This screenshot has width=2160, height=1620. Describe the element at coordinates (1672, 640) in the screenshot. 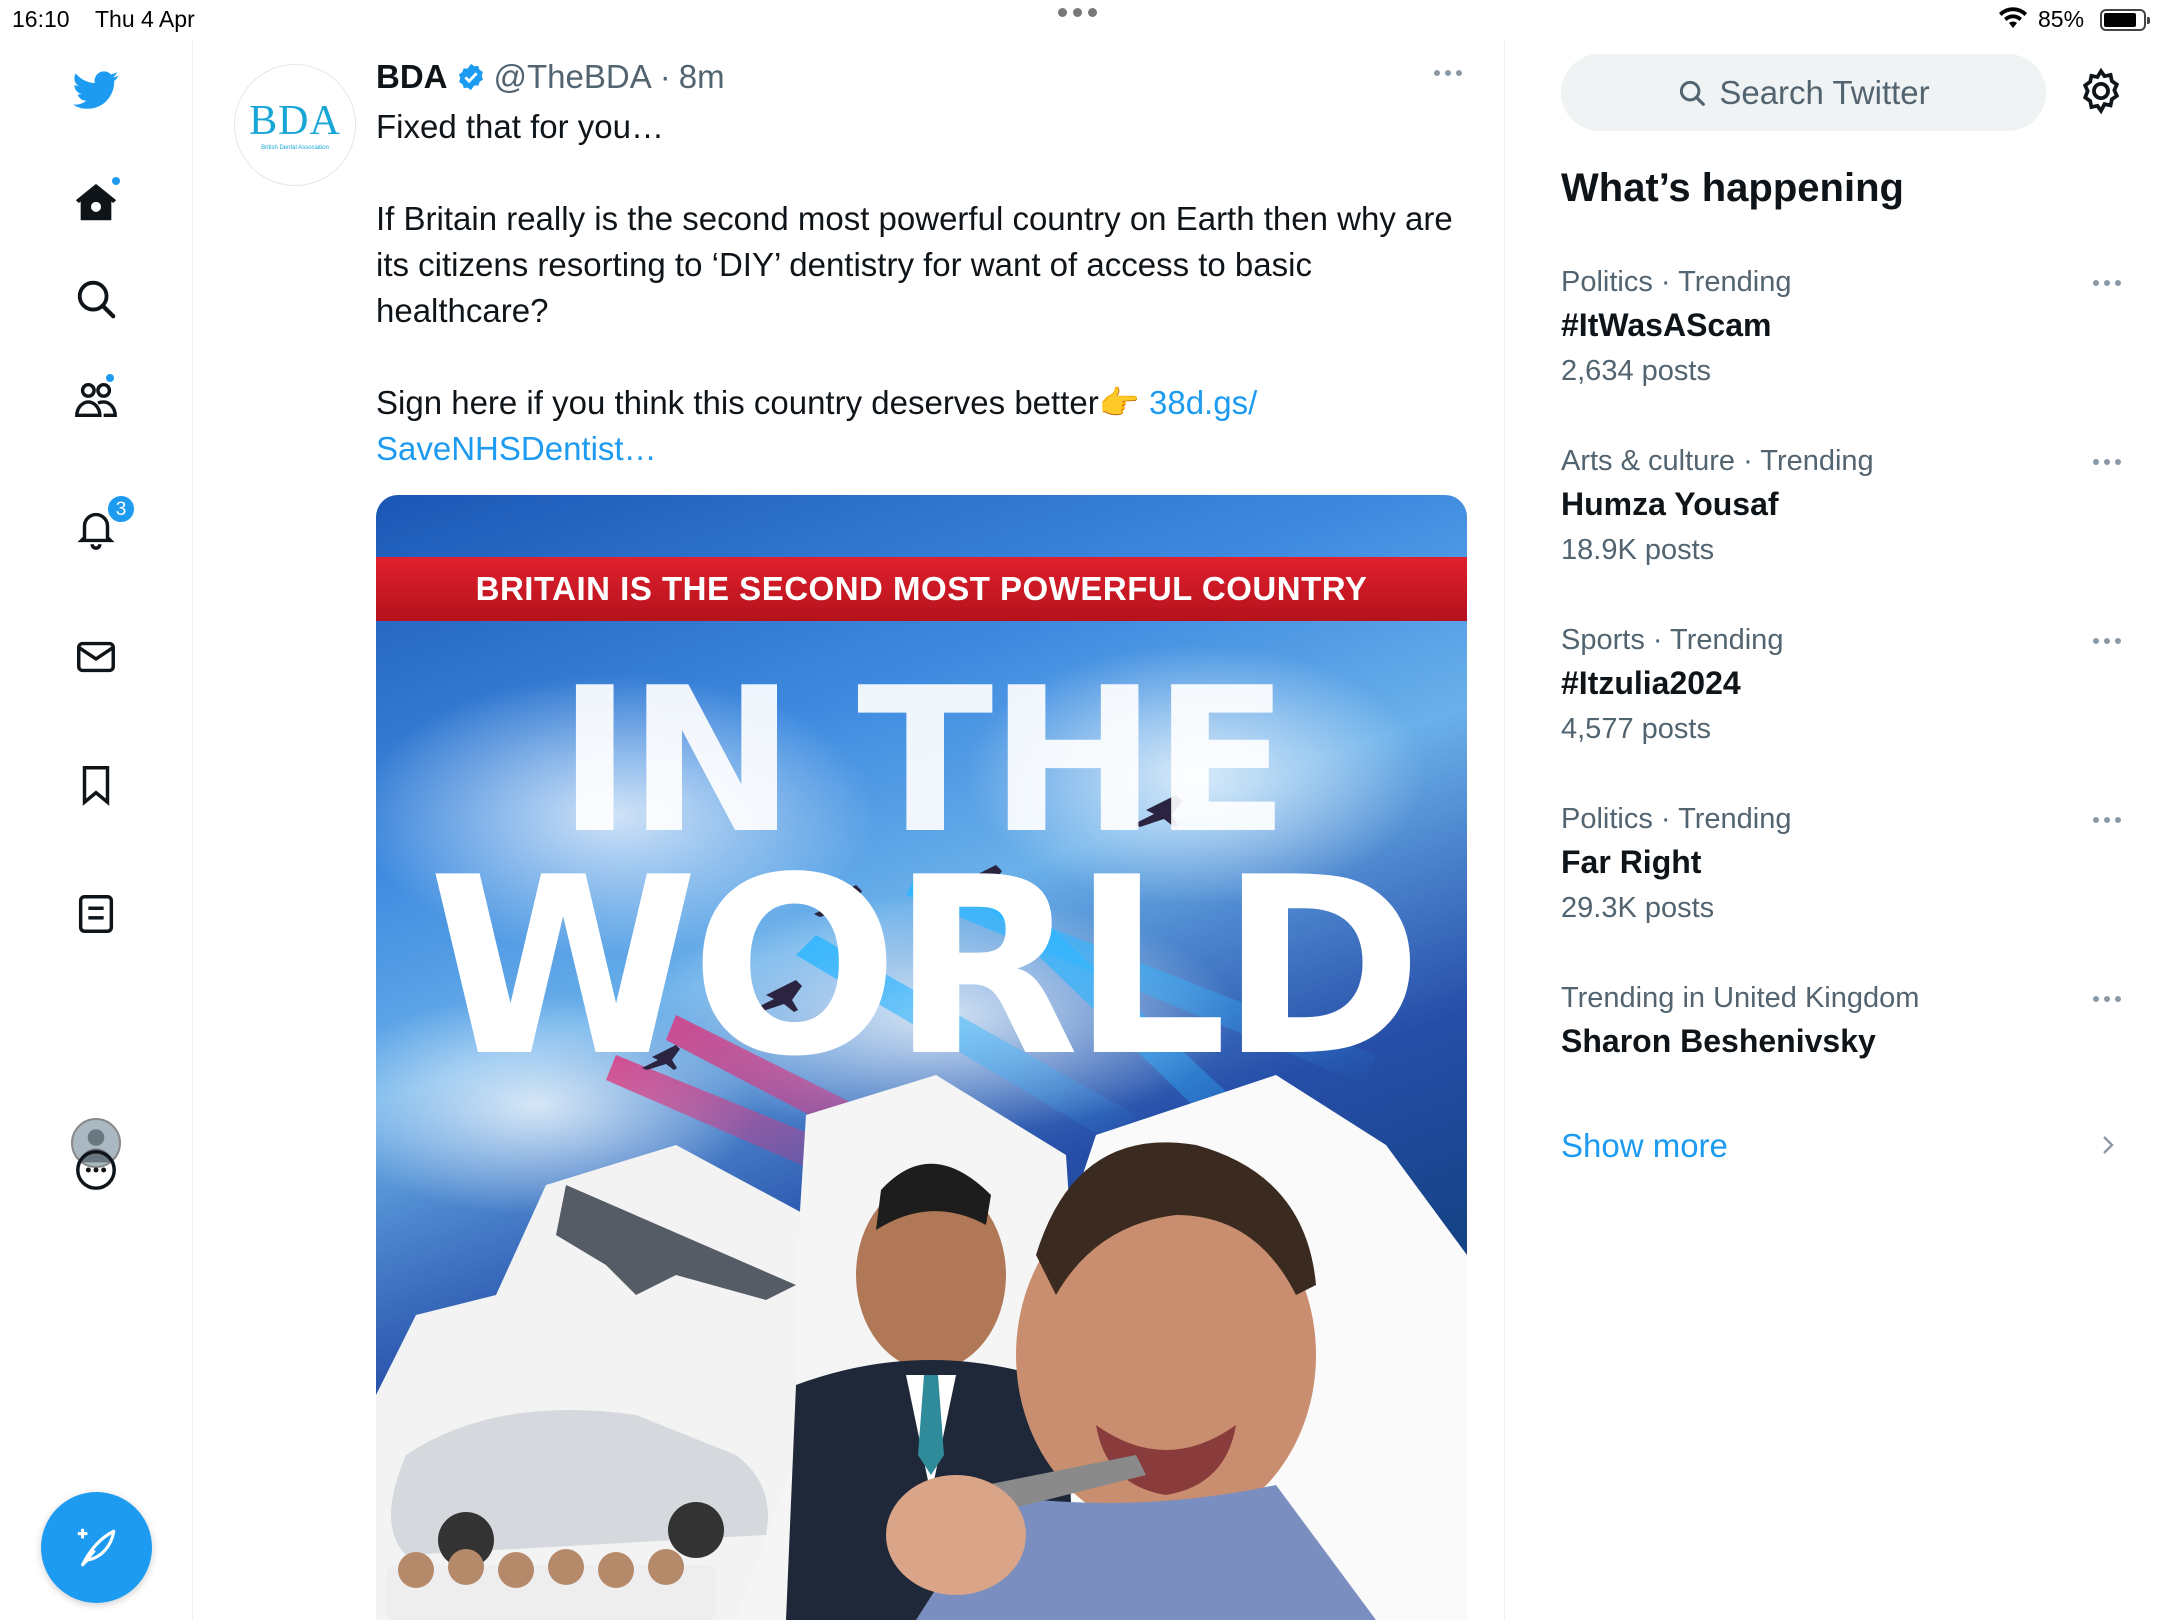

I see `trend-category: Sports · Trending` at that location.